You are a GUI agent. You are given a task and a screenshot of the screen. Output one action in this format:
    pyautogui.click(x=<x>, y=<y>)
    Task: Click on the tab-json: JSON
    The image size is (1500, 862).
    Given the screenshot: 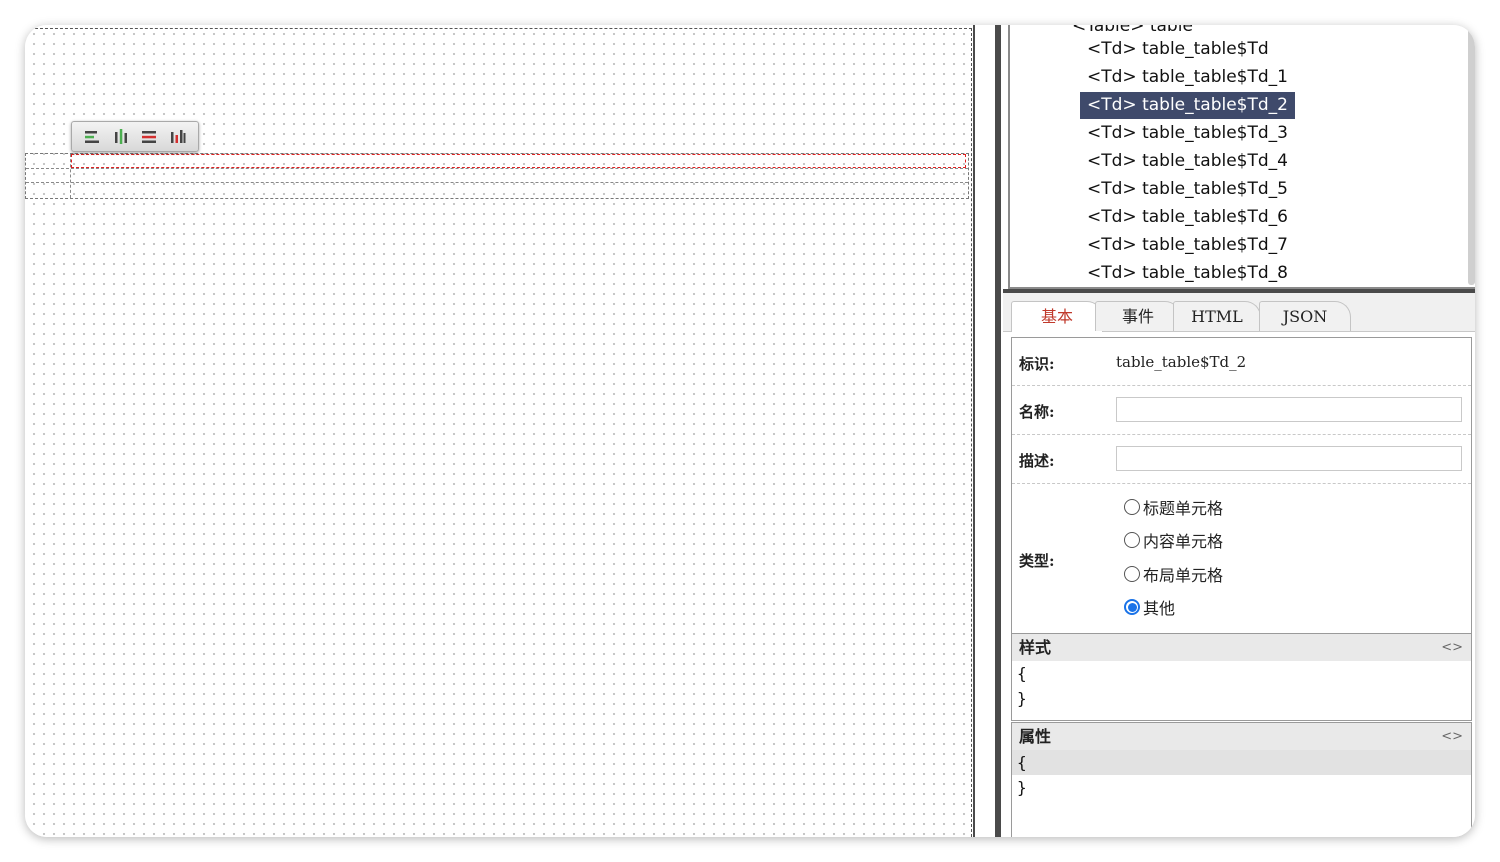 What is the action you would take?
    pyautogui.click(x=1305, y=316)
    